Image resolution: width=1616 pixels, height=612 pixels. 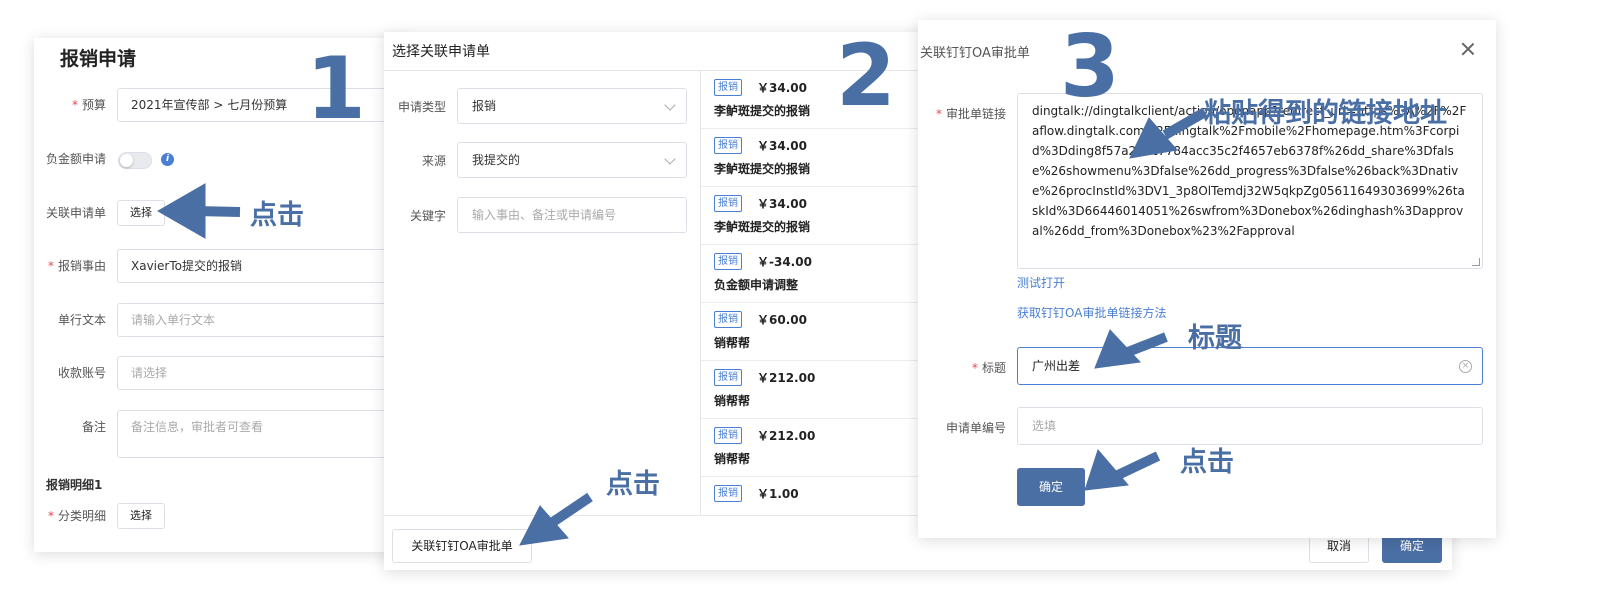 What do you see at coordinates (265, 320) in the screenshot?
I see `single-text-input: 请输入单行文本` at bounding box center [265, 320].